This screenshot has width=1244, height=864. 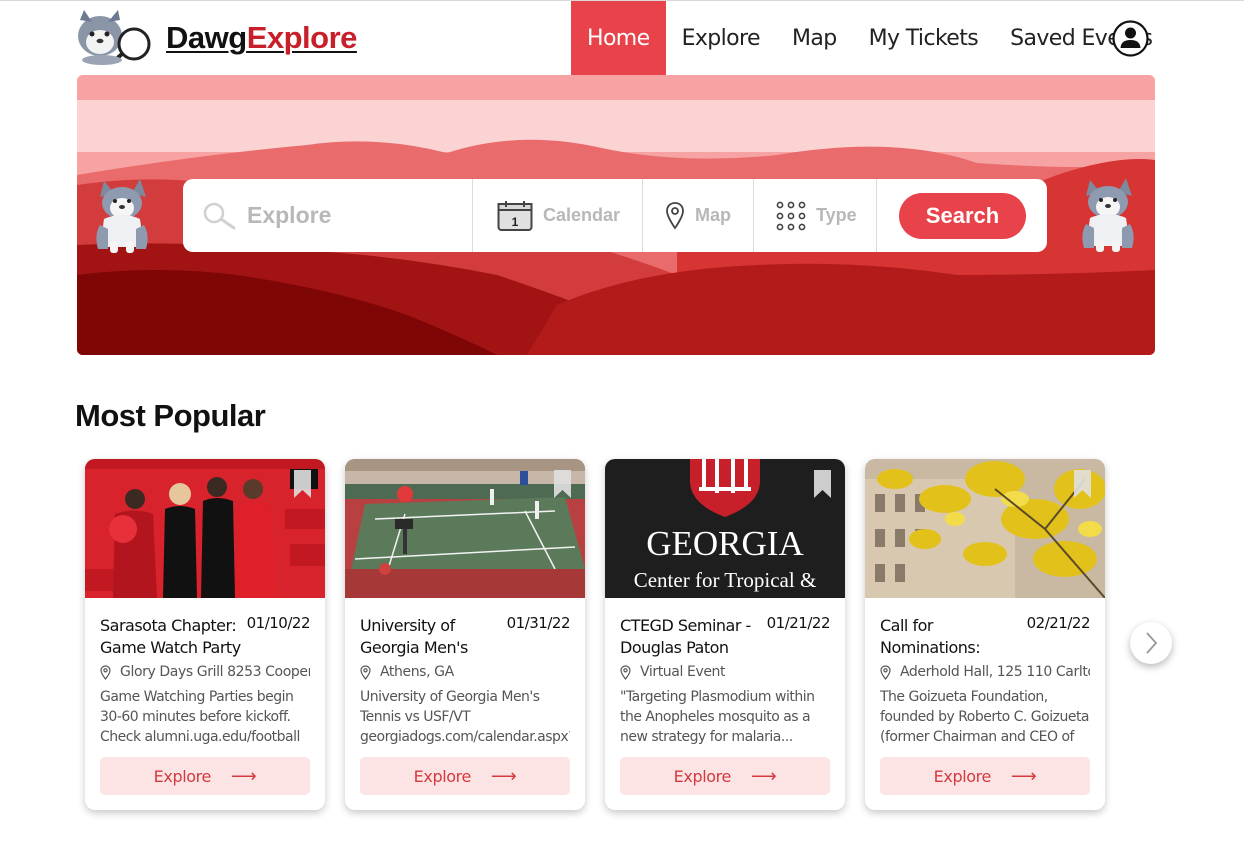 What do you see at coordinates (1058, 623) in the screenshot?
I see `event-date: 02/21/22` at bounding box center [1058, 623].